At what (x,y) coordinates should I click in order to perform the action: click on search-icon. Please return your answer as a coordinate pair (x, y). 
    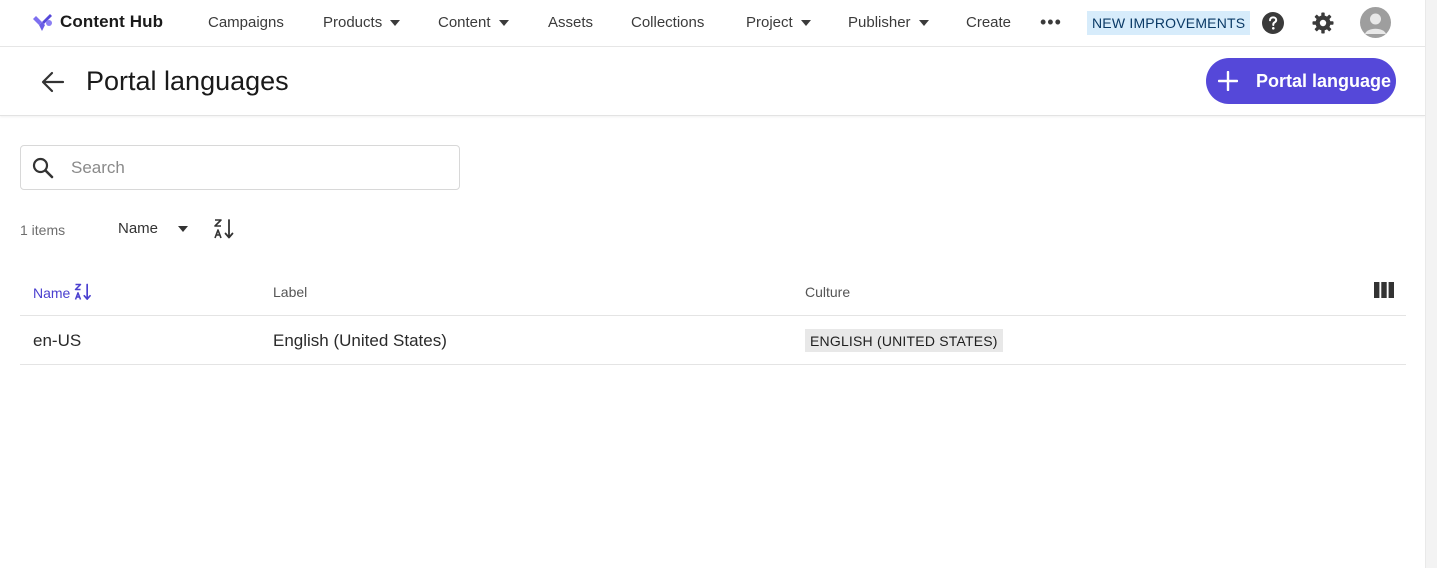
    Looking at the image, I should click on (43, 168).